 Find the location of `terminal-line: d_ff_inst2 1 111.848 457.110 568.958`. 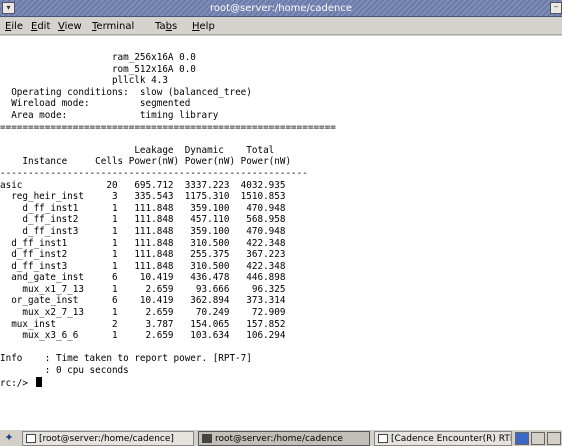

terminal-line: d_ff_inst2 1 111.848 457.110 568.958 is located at coordinates (143, 220).